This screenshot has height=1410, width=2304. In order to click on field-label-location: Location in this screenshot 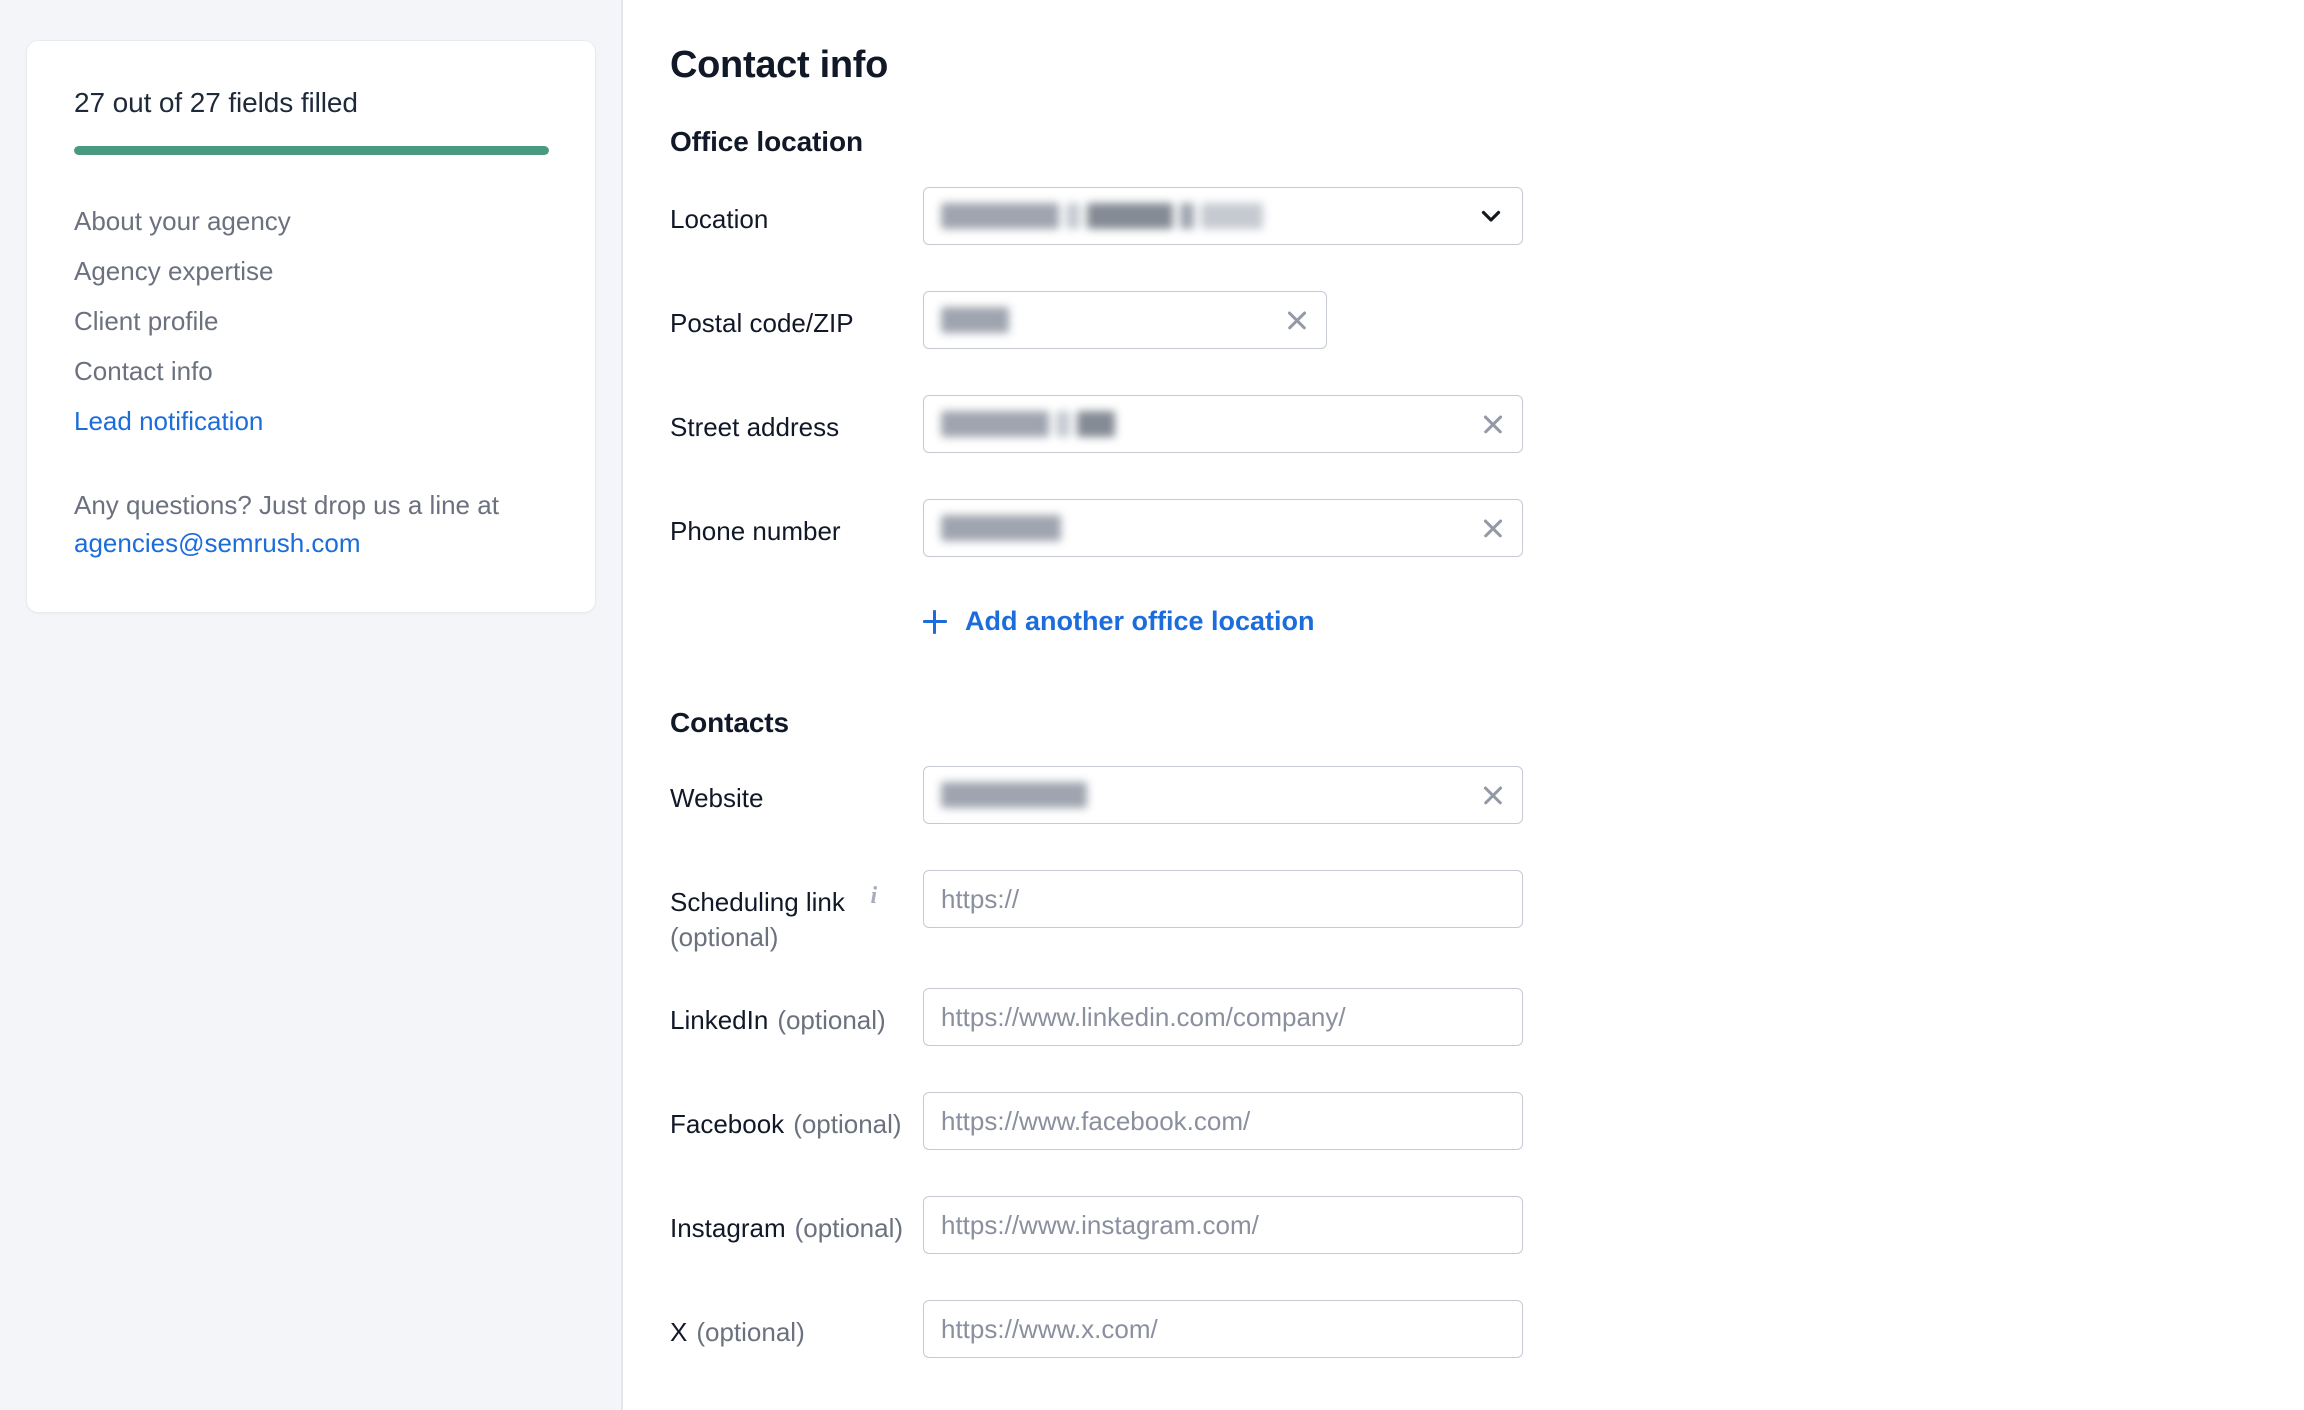, I will do `click(796, 211)`.